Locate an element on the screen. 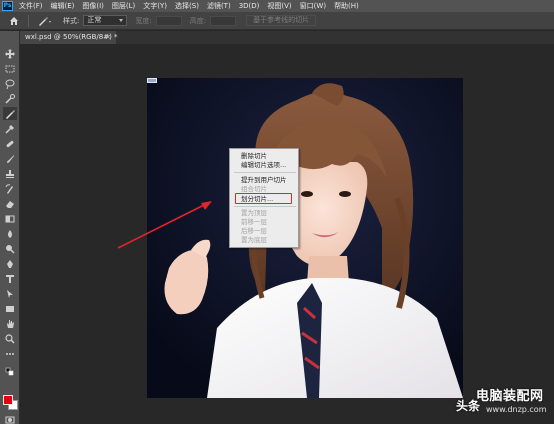  home-icon is located at coordinates (14, 20).